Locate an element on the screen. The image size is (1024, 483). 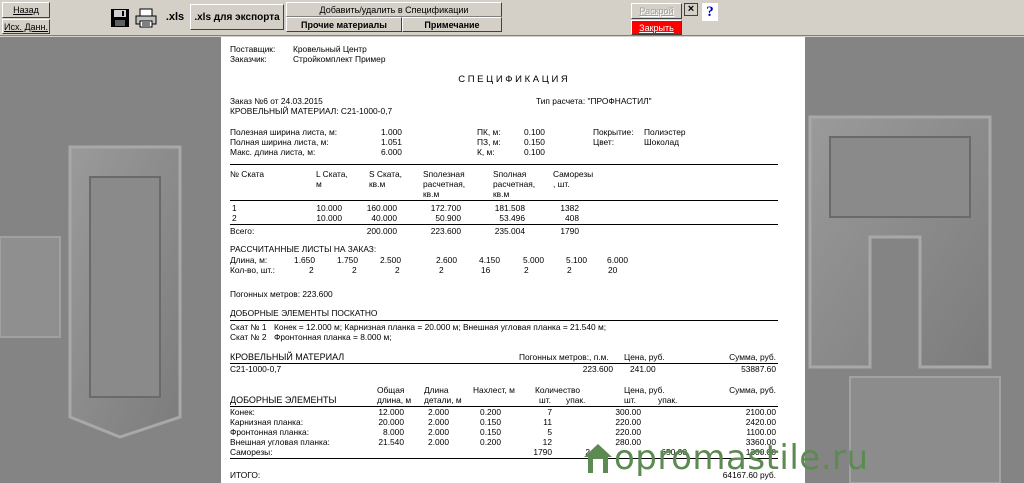
mat-meters: 223.600 is located at coordinates (597, 369).